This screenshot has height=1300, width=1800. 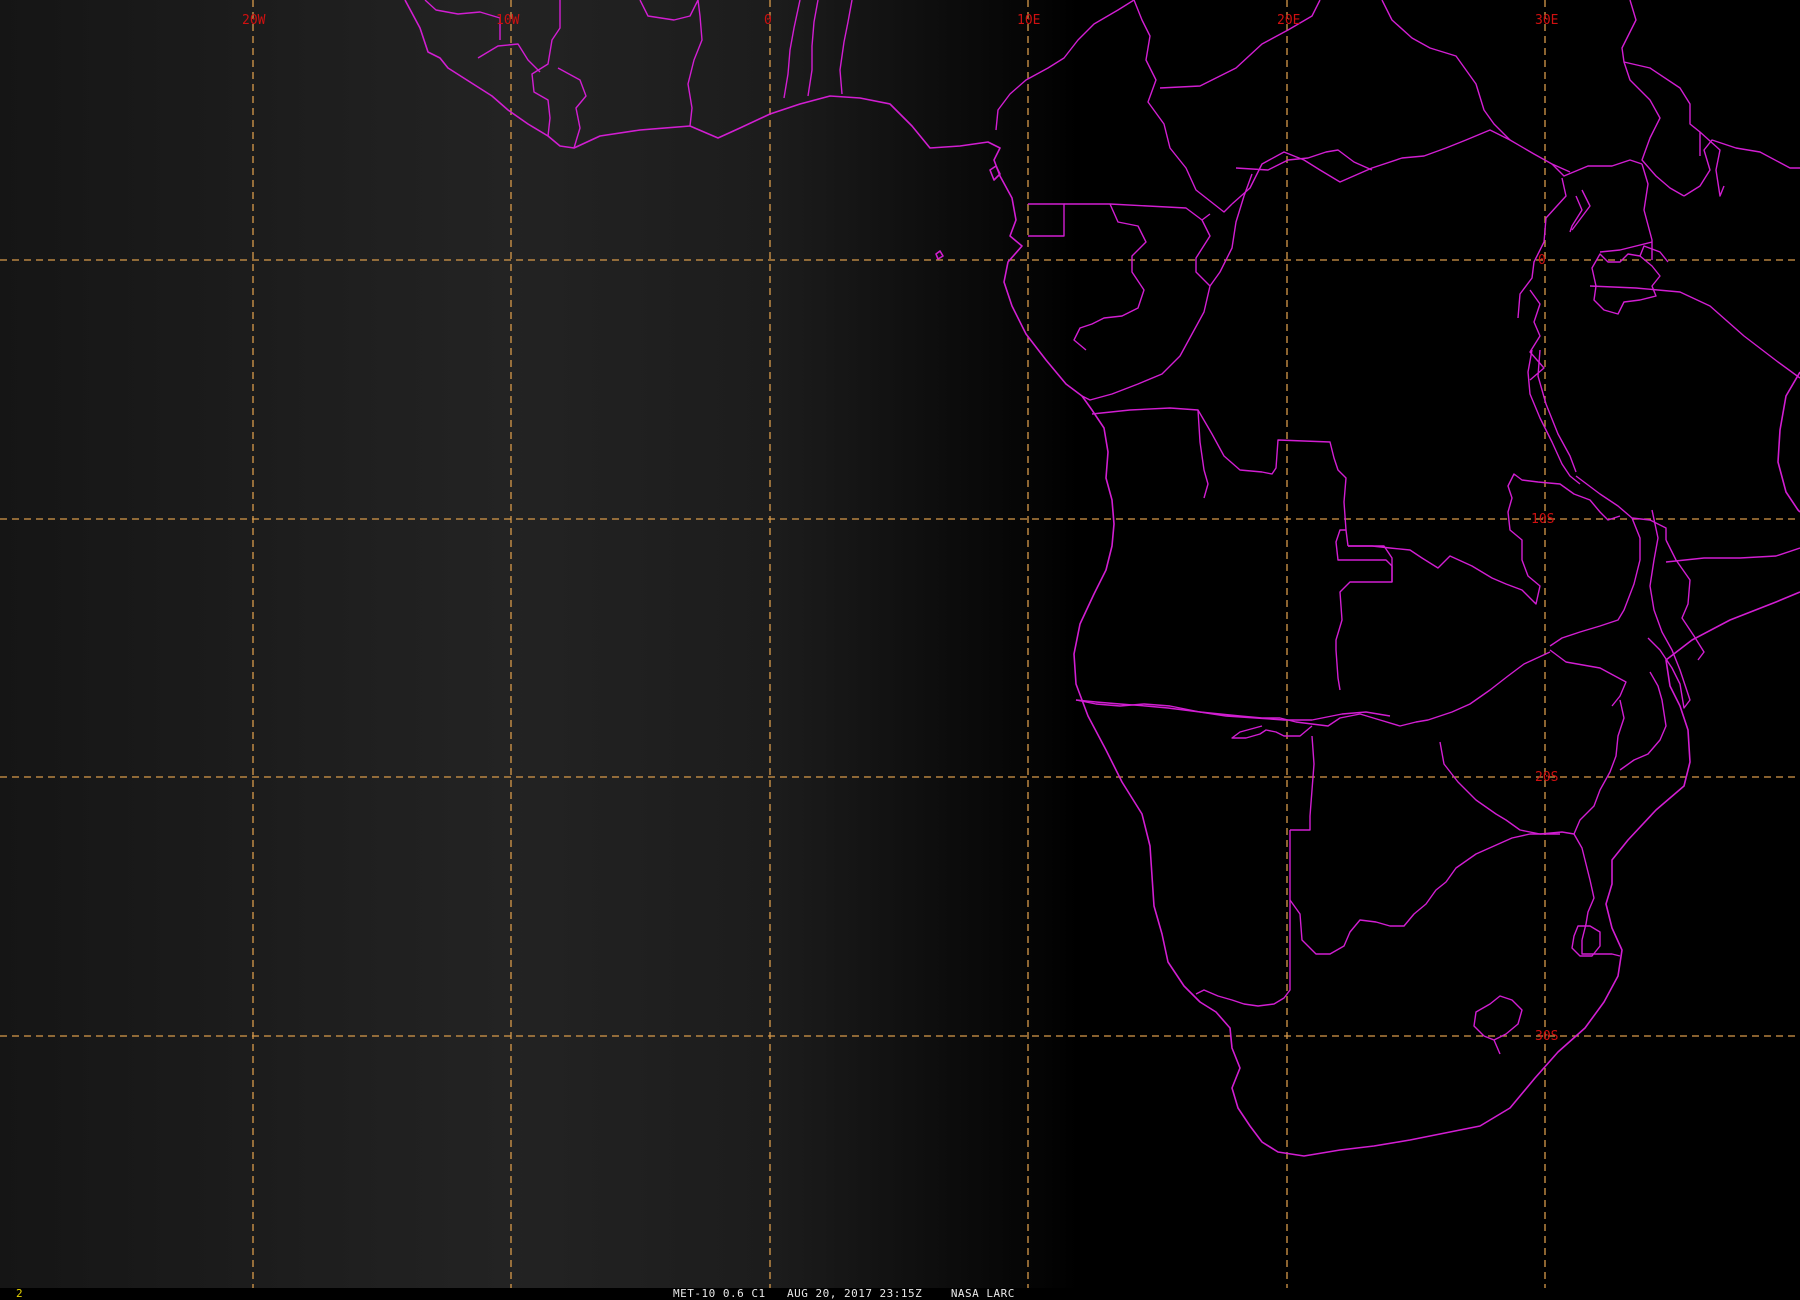 What do you see at coordinates (1288, 20) in the screenshot?
I see `lon-label-20e: 20E` at bounding box center [1288, 20].